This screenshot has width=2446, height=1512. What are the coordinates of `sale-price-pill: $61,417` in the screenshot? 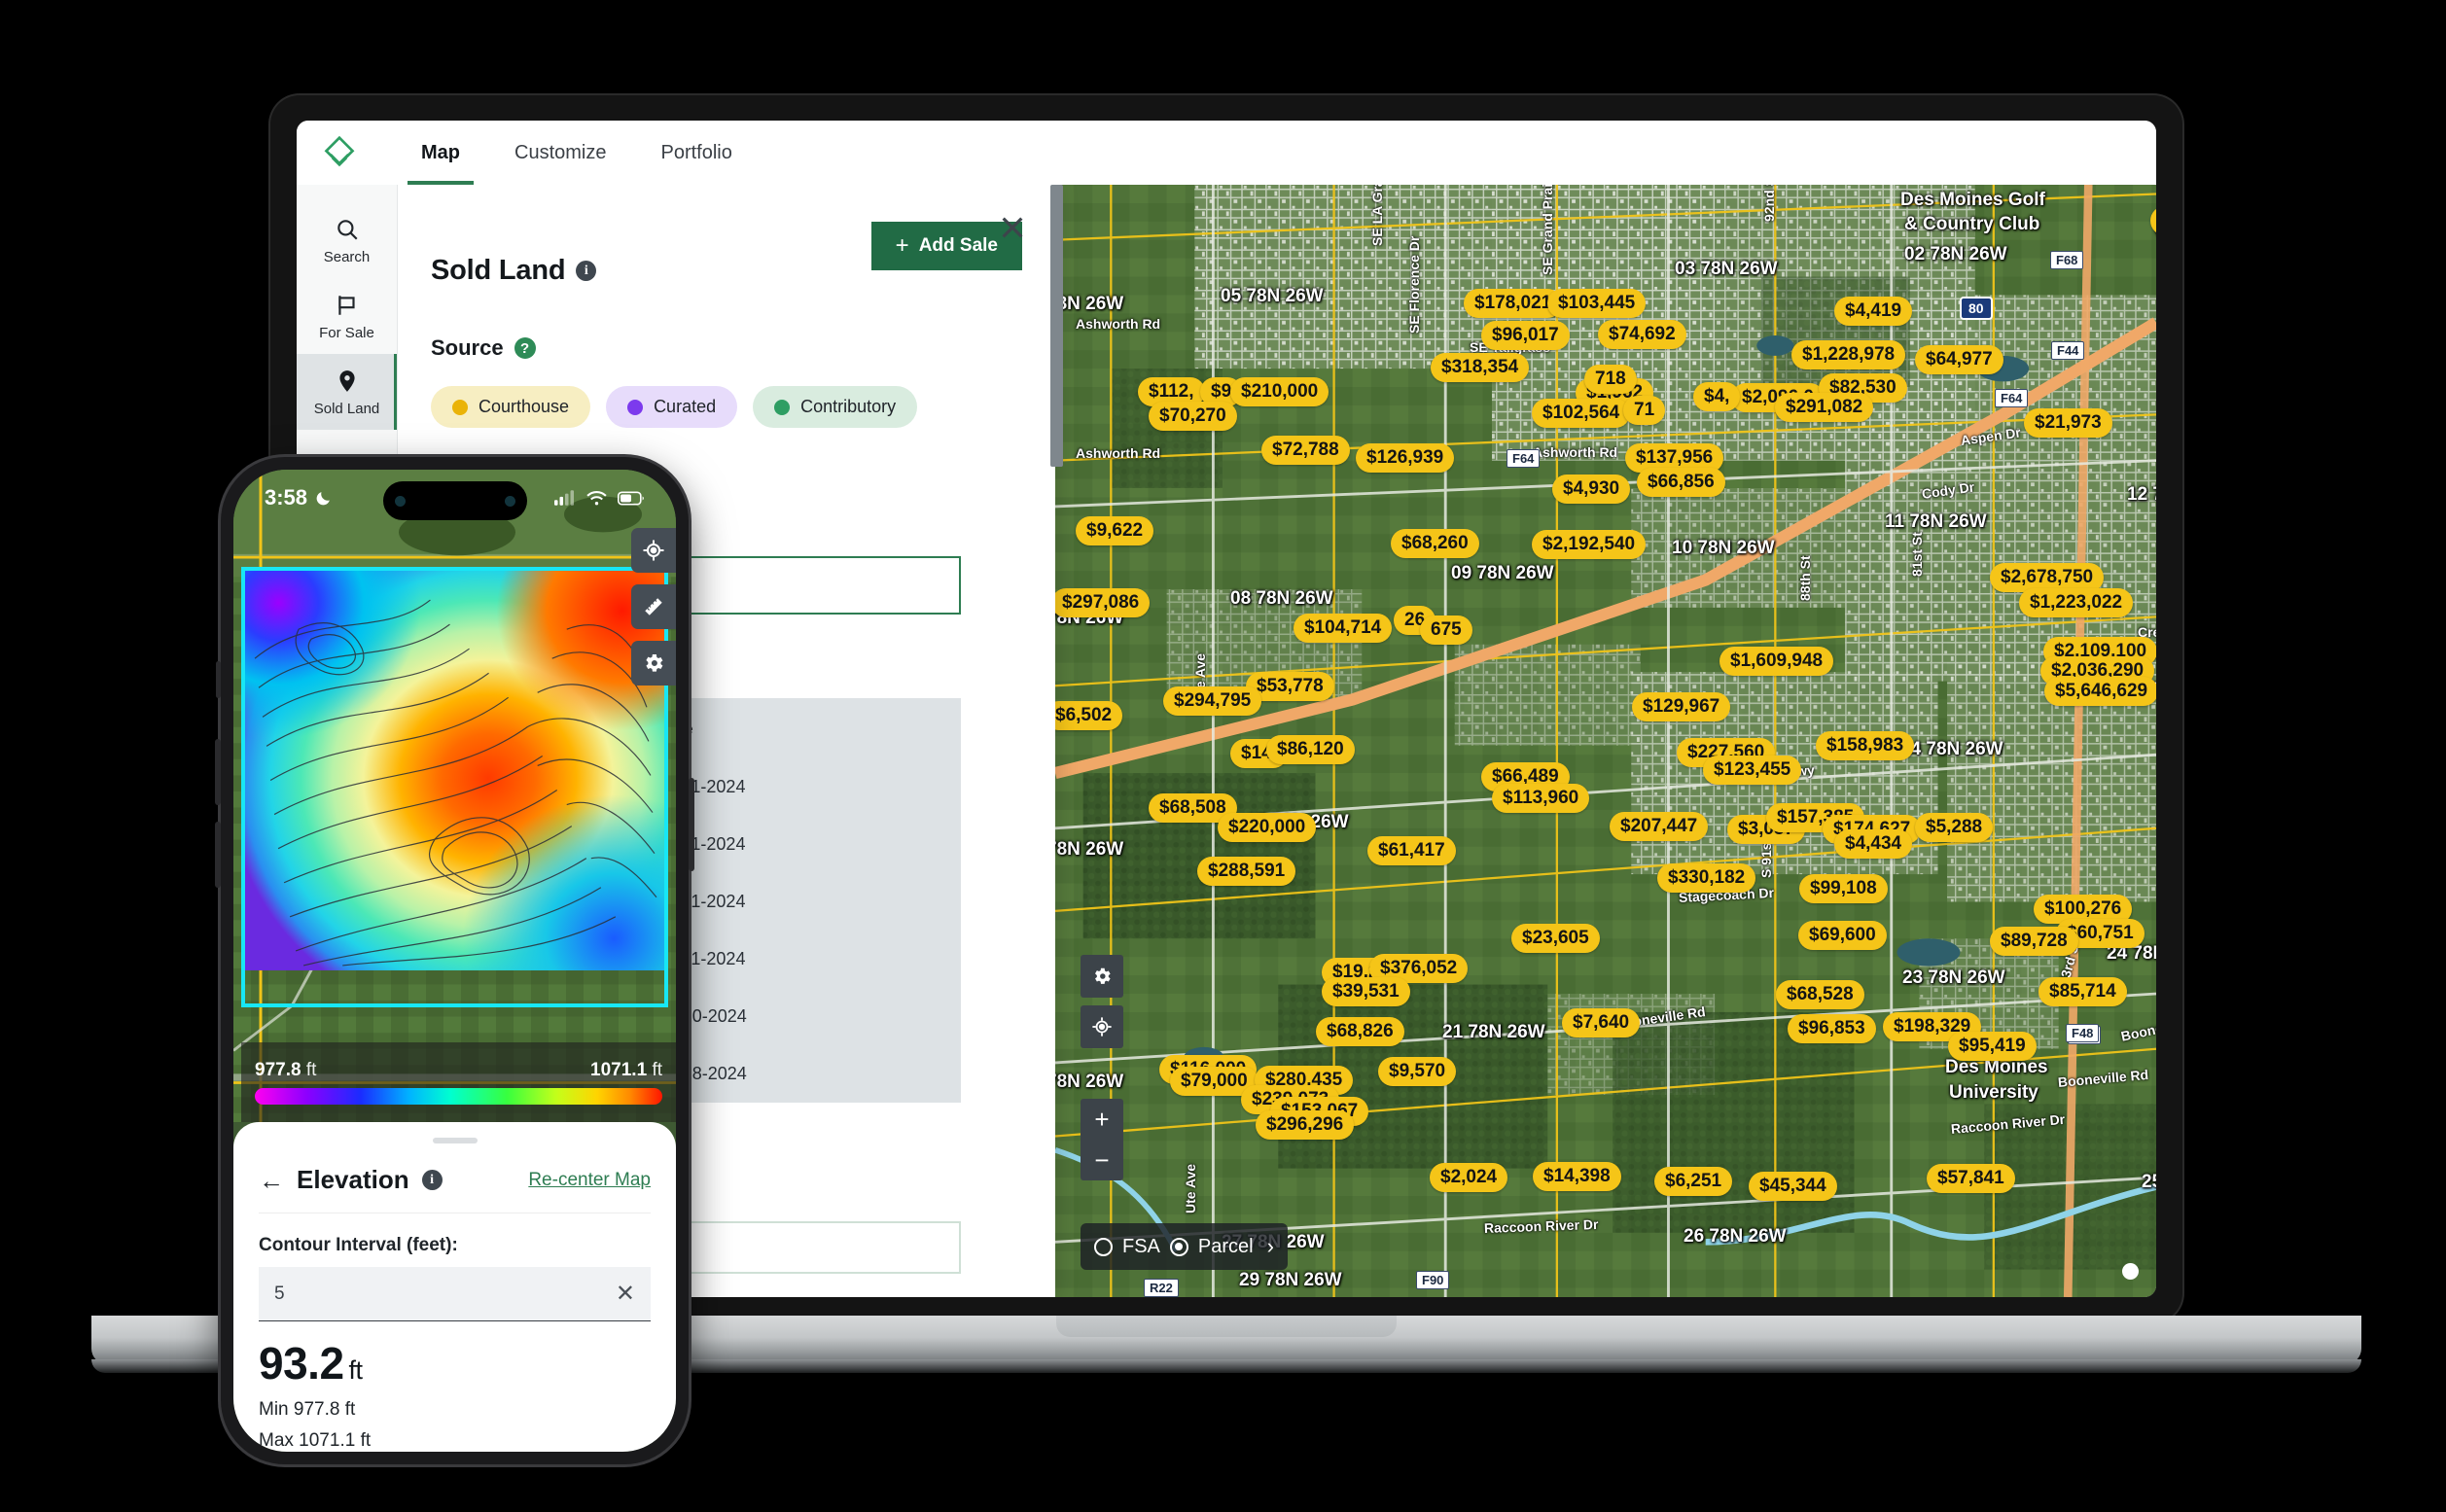 It's located at (1411, 850).